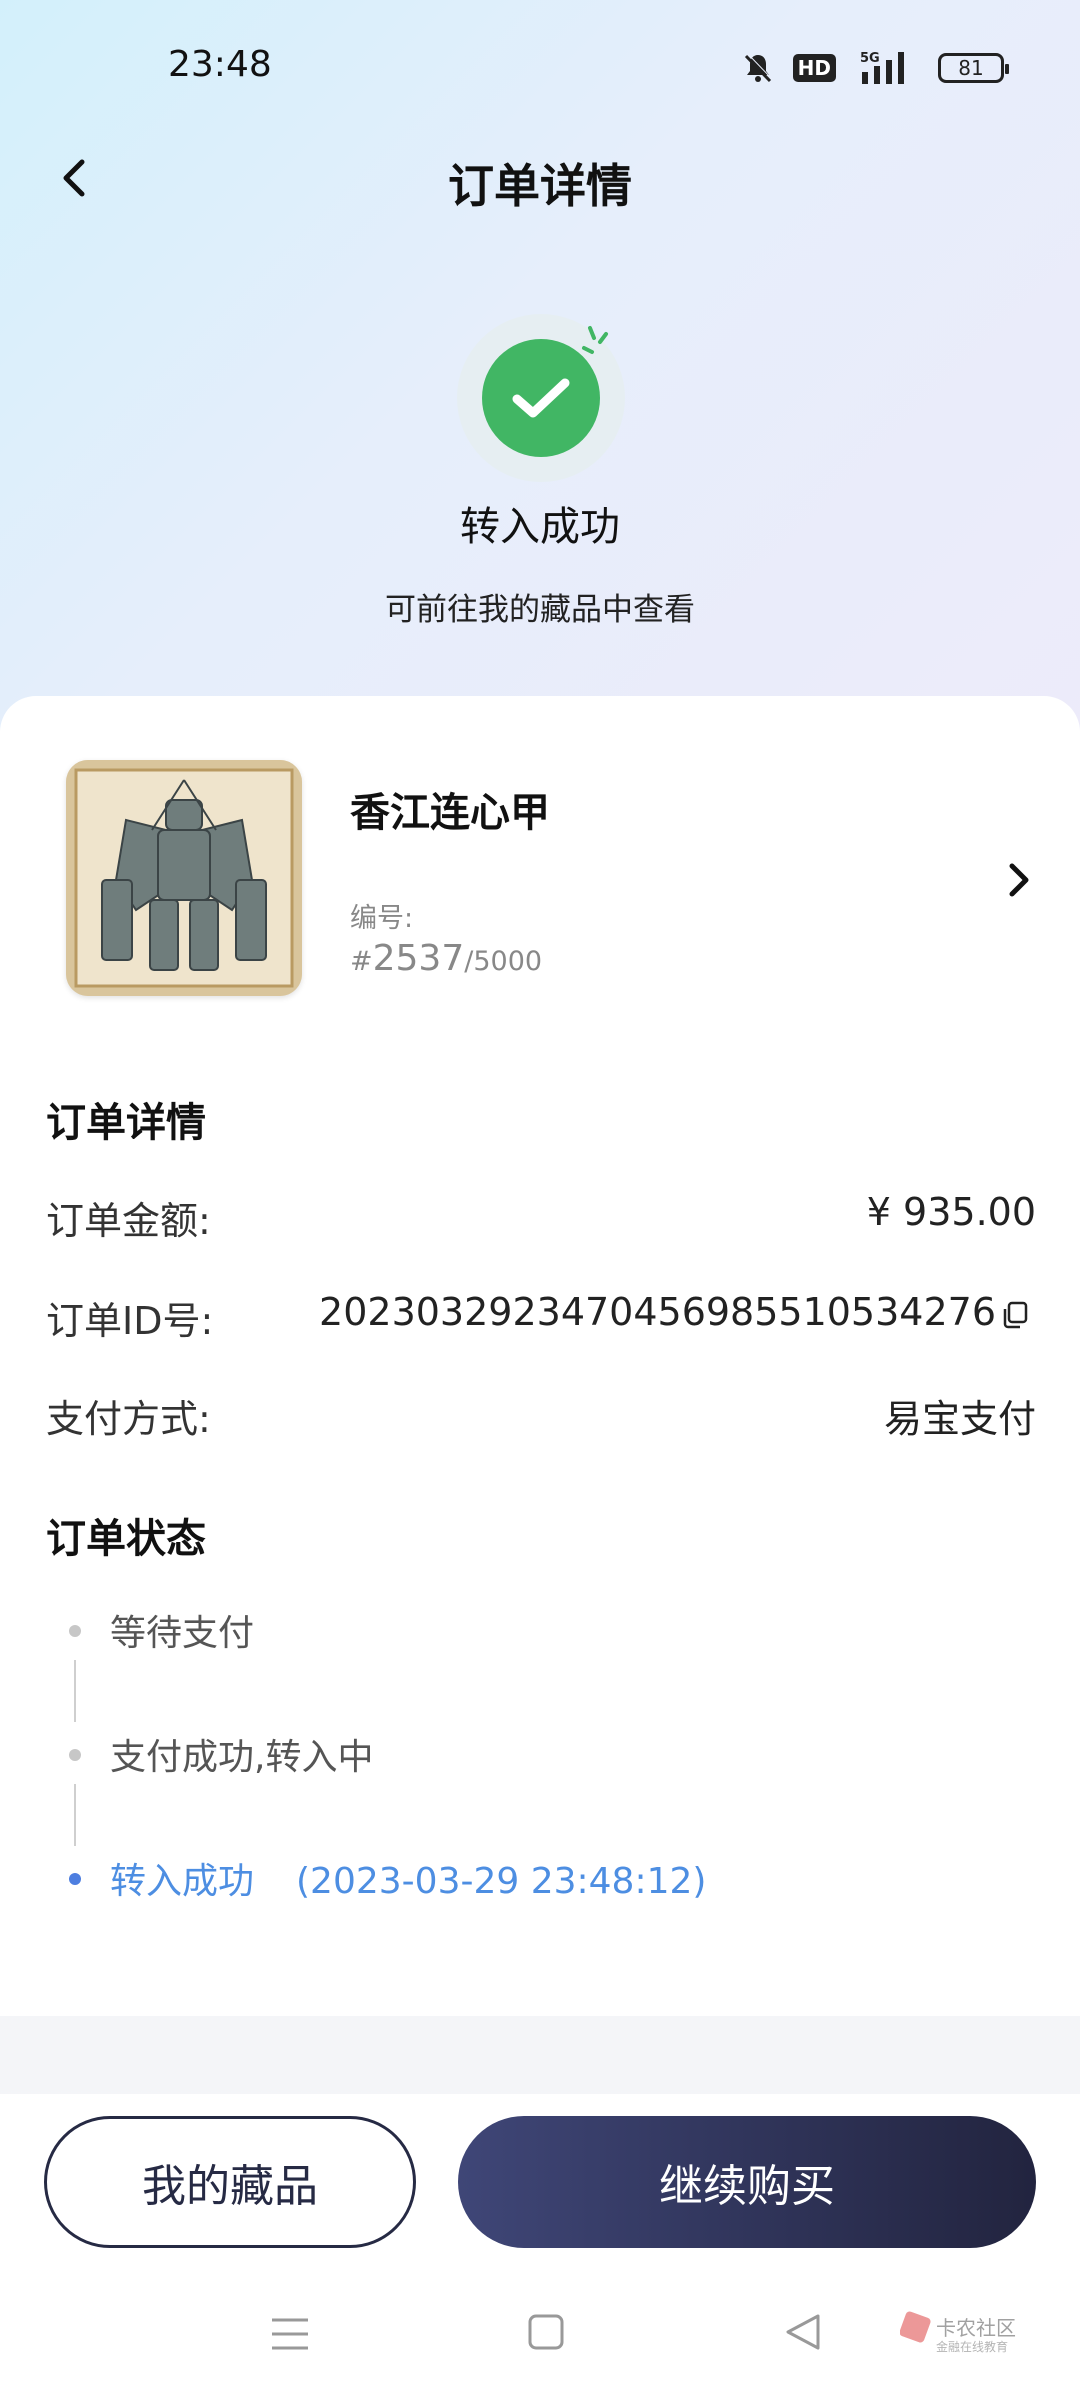 This screenshot has height=2400, width=1080. I want to click on battery-icon: 81, so click(973, 68).